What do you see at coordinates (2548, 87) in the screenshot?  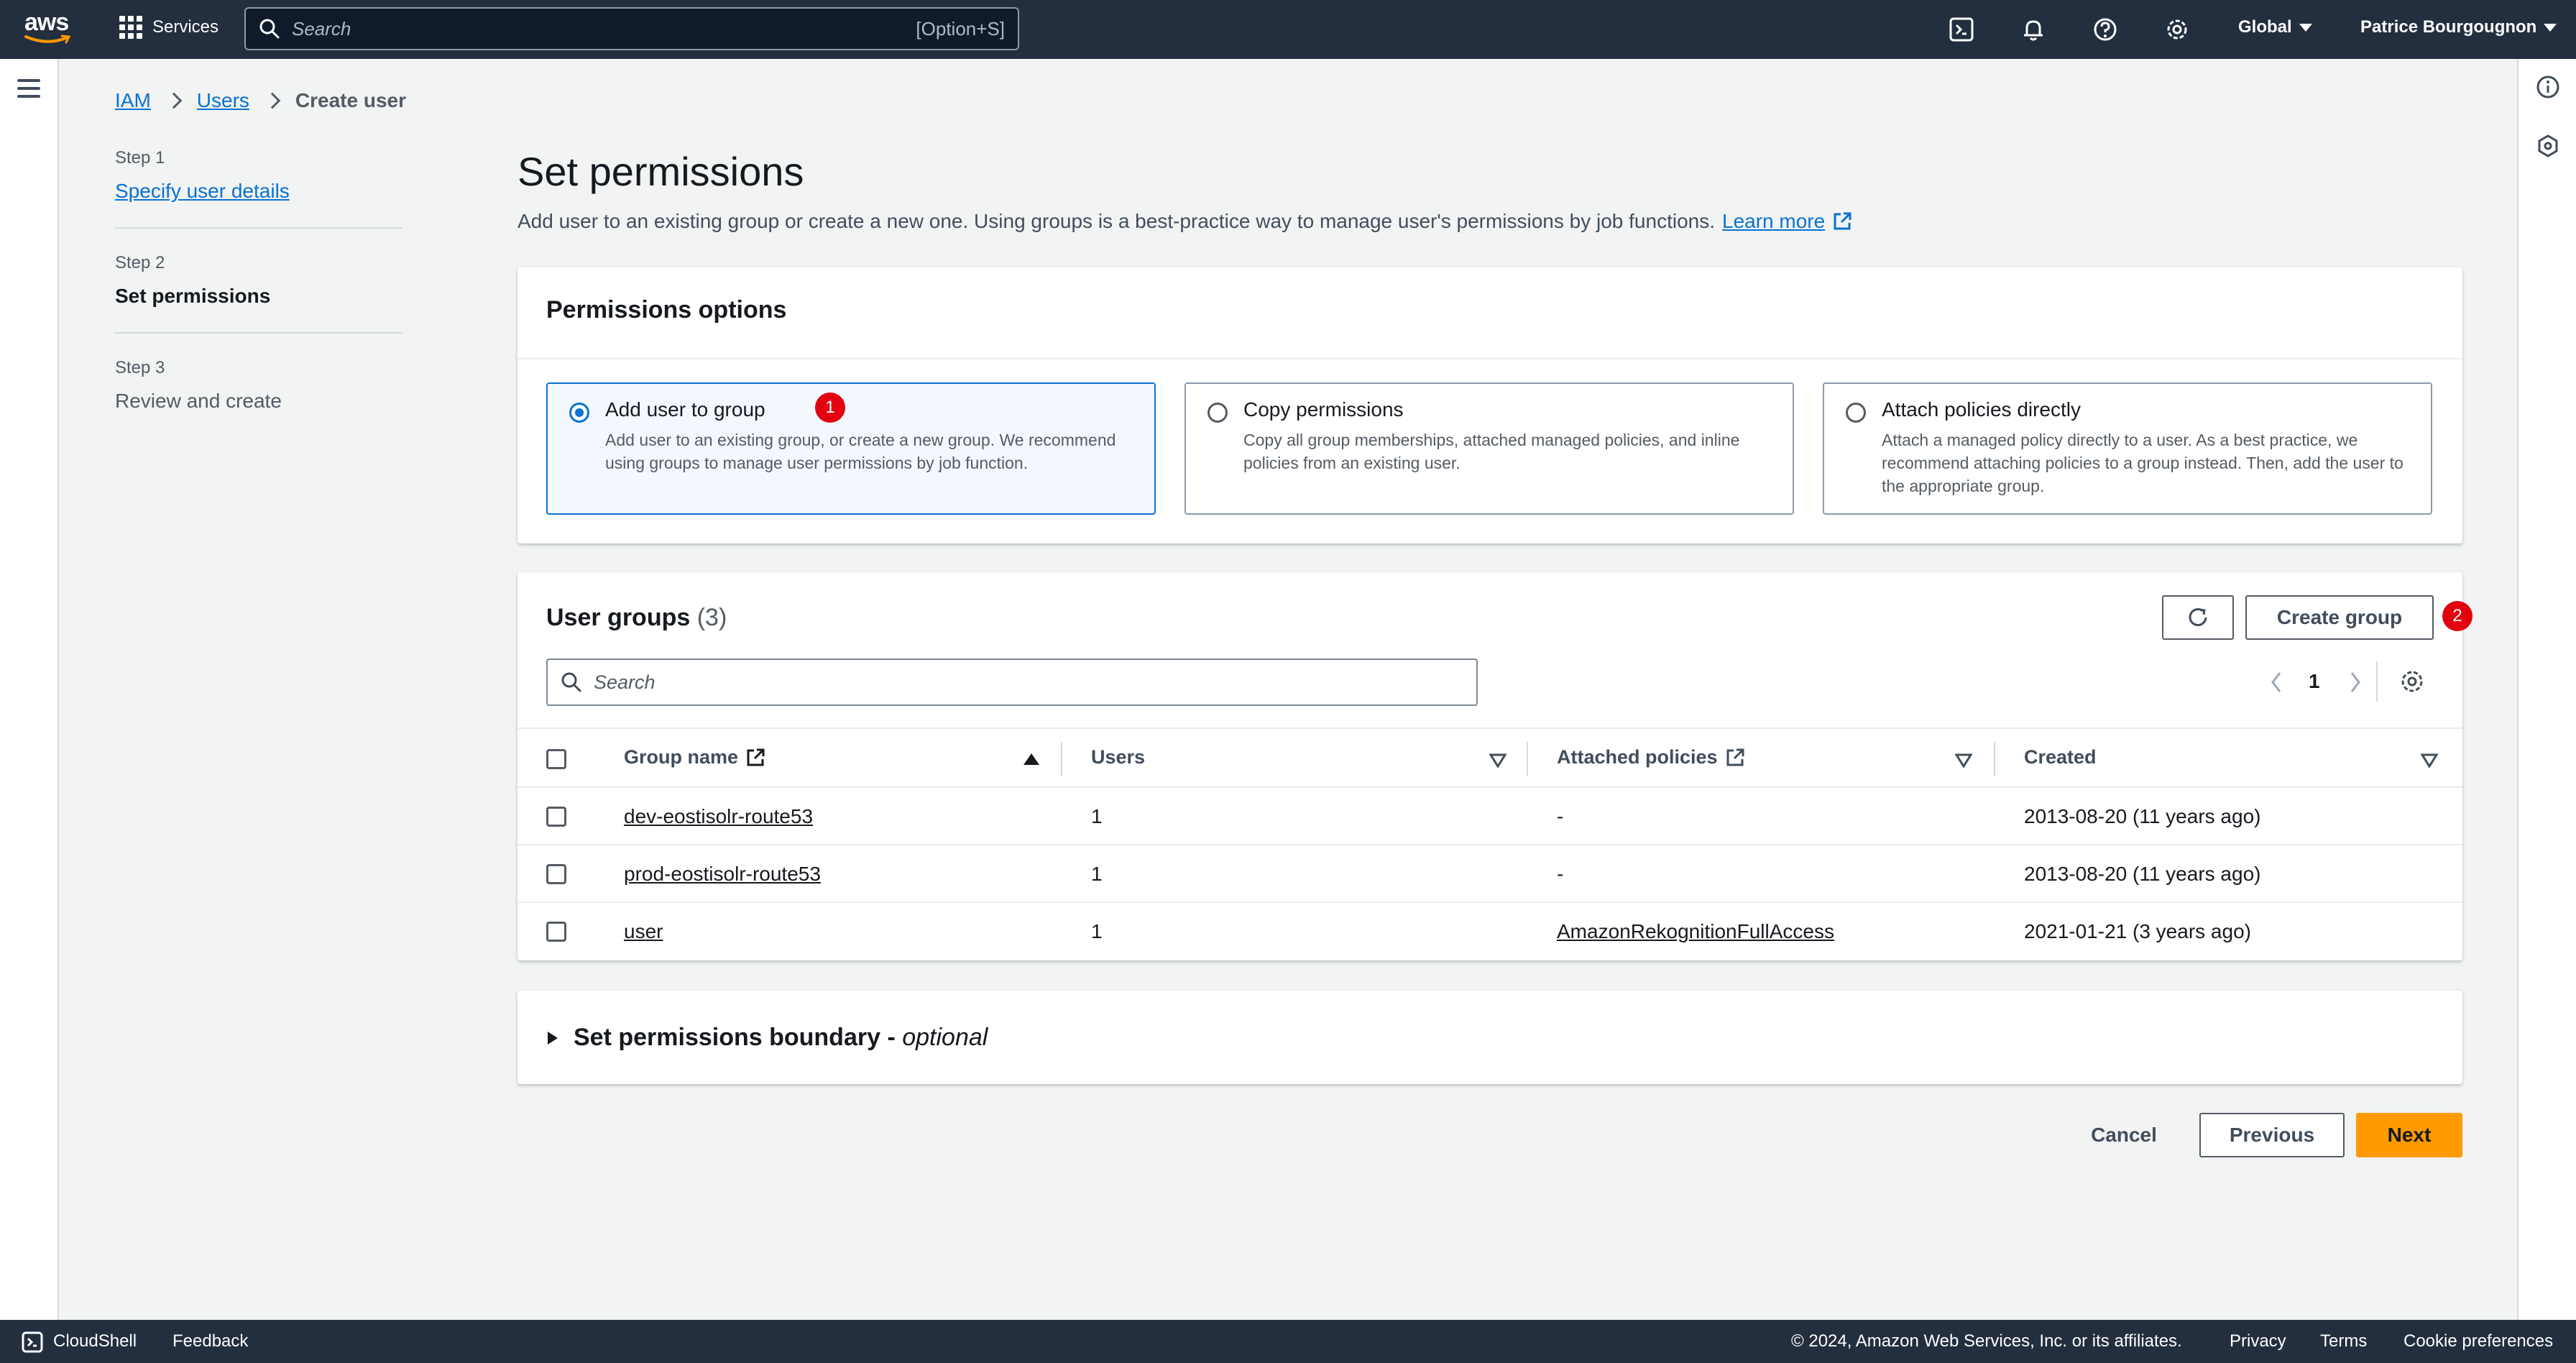 I see `info-icon` at bounding box center [2548, 87].